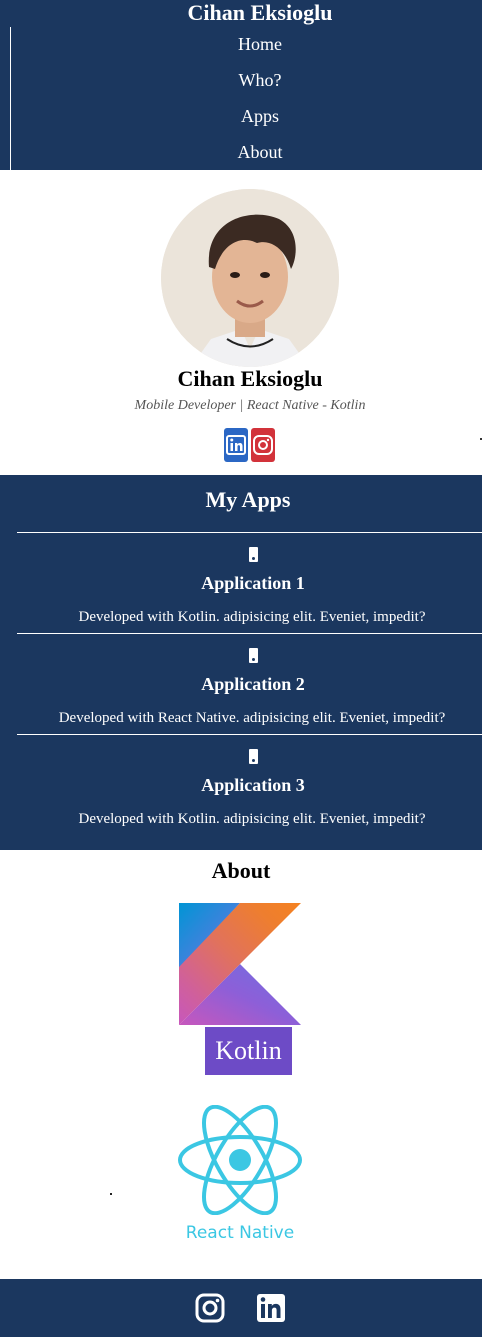 The width and height of the screenshot is (482, 1337). I want to click on apps-title: My Apps, so click(248, 499).